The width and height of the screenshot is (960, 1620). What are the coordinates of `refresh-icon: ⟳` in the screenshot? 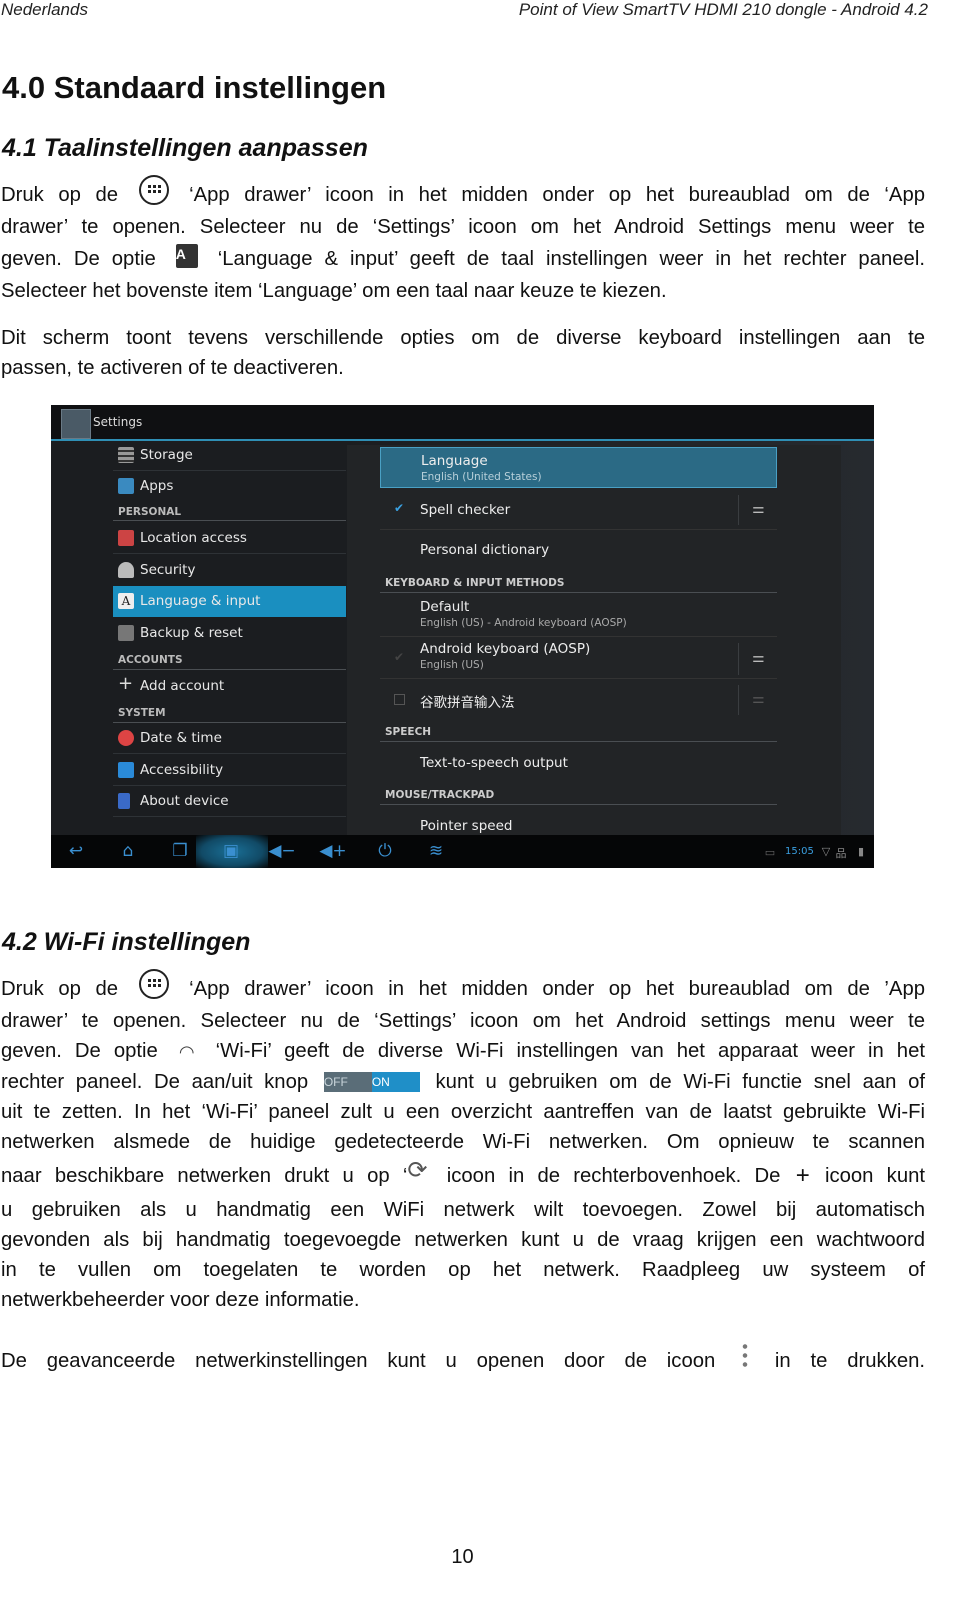 It's located at (417, 1171).